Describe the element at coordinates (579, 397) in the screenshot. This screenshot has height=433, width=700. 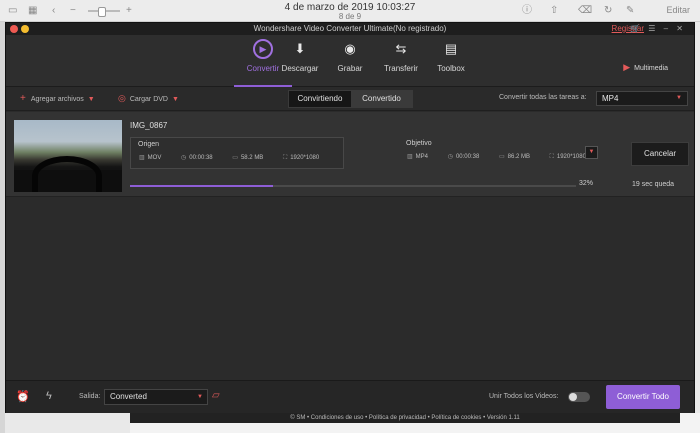
I see `merge-videos-toggle` at that location.